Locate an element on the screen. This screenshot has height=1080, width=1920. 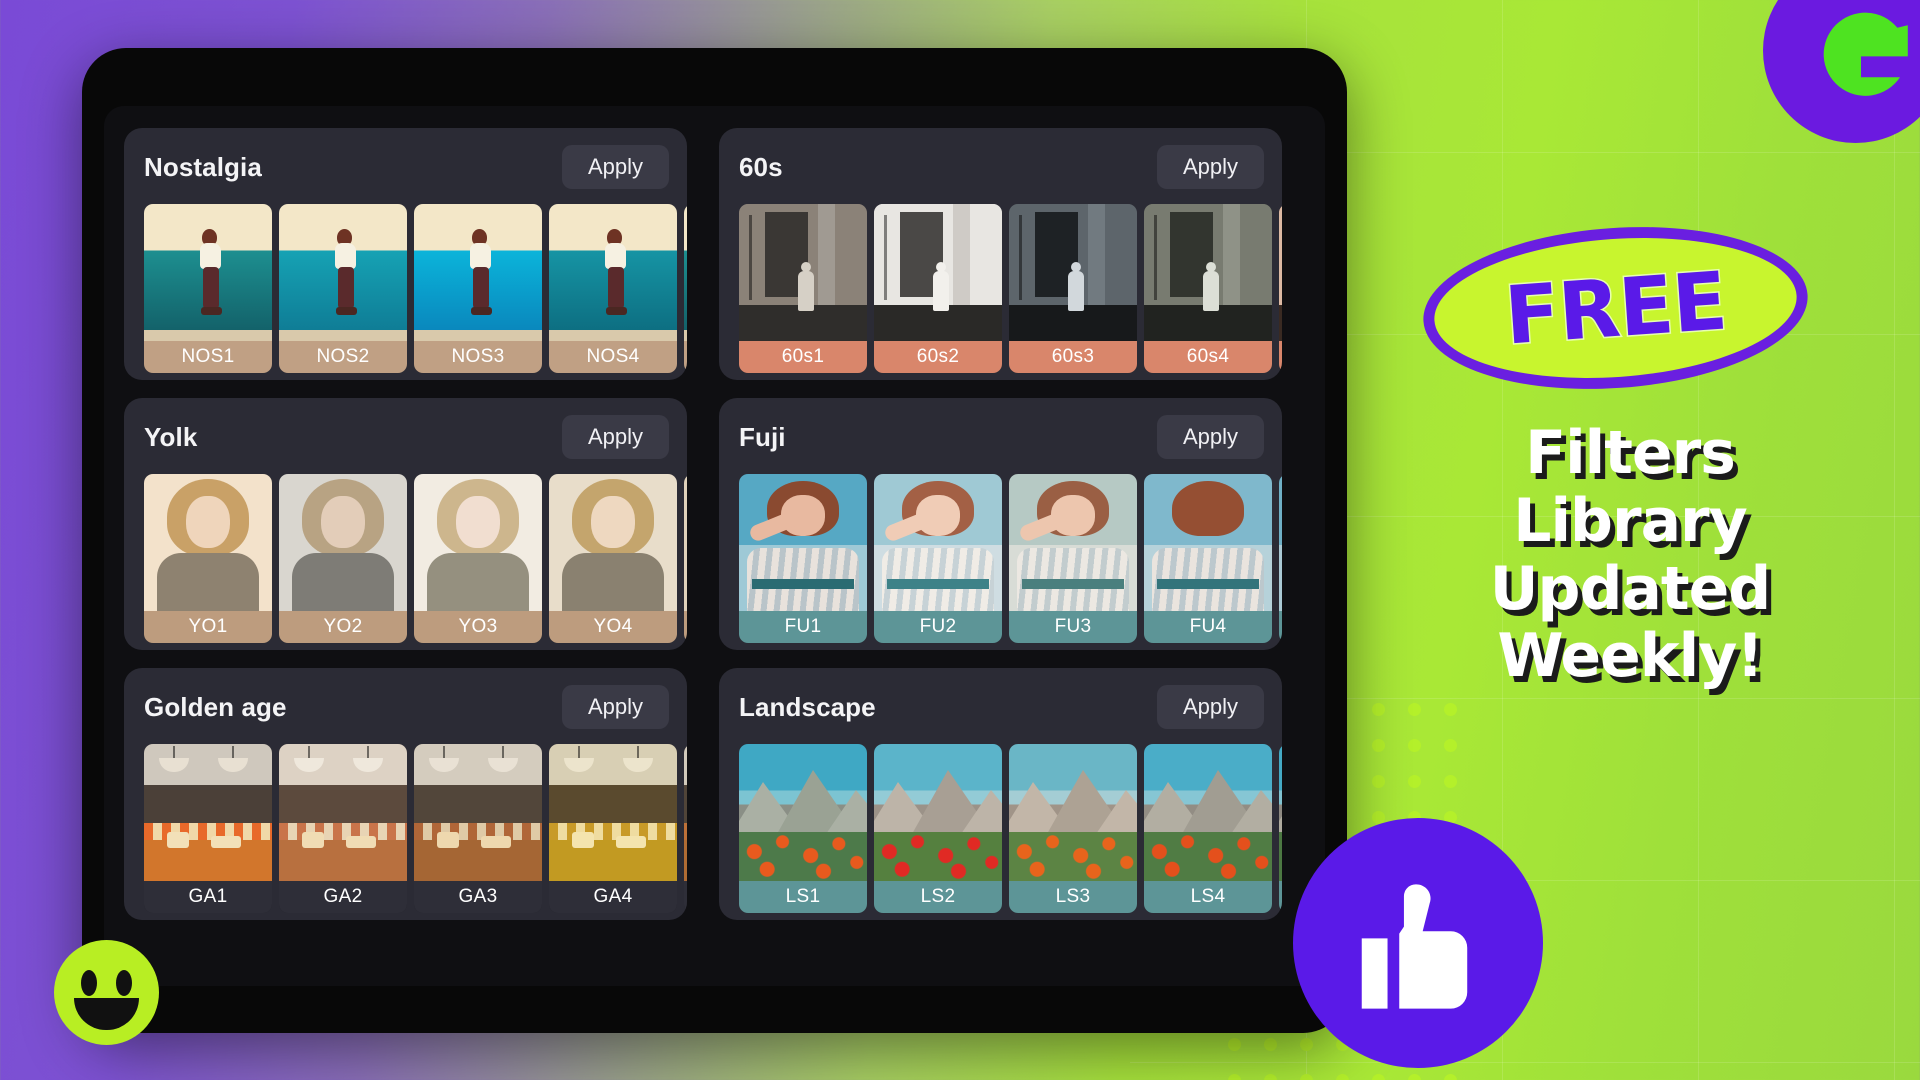
filter-card: Nostalgia Apply NOS1 NOS2 NOS3 NOS4 is located at coordinates (405, 254).